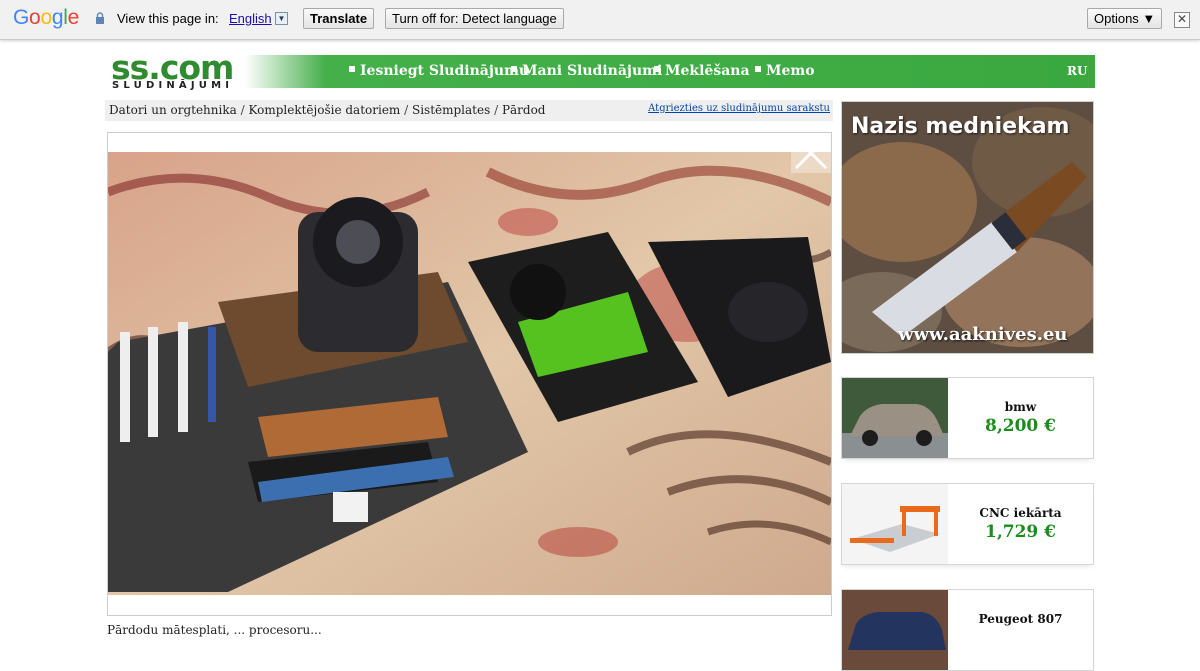 This screenshot has height=671, width=1200. What do you see at coordinates (960, 126) in the screenshot?
I see `ad-title: Nazis medniekam` at bounding box center [960, 126].